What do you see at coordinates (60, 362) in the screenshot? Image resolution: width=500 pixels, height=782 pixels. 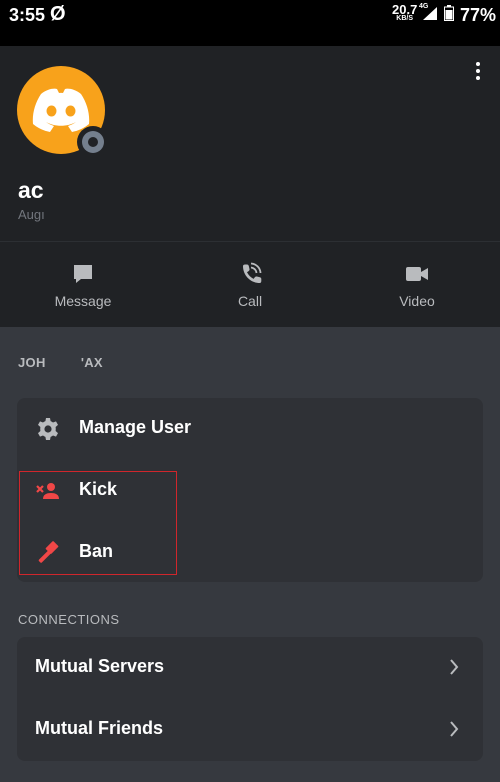 I see `roles-section-label: JOH 'AX` at bounding box center [60, 362].